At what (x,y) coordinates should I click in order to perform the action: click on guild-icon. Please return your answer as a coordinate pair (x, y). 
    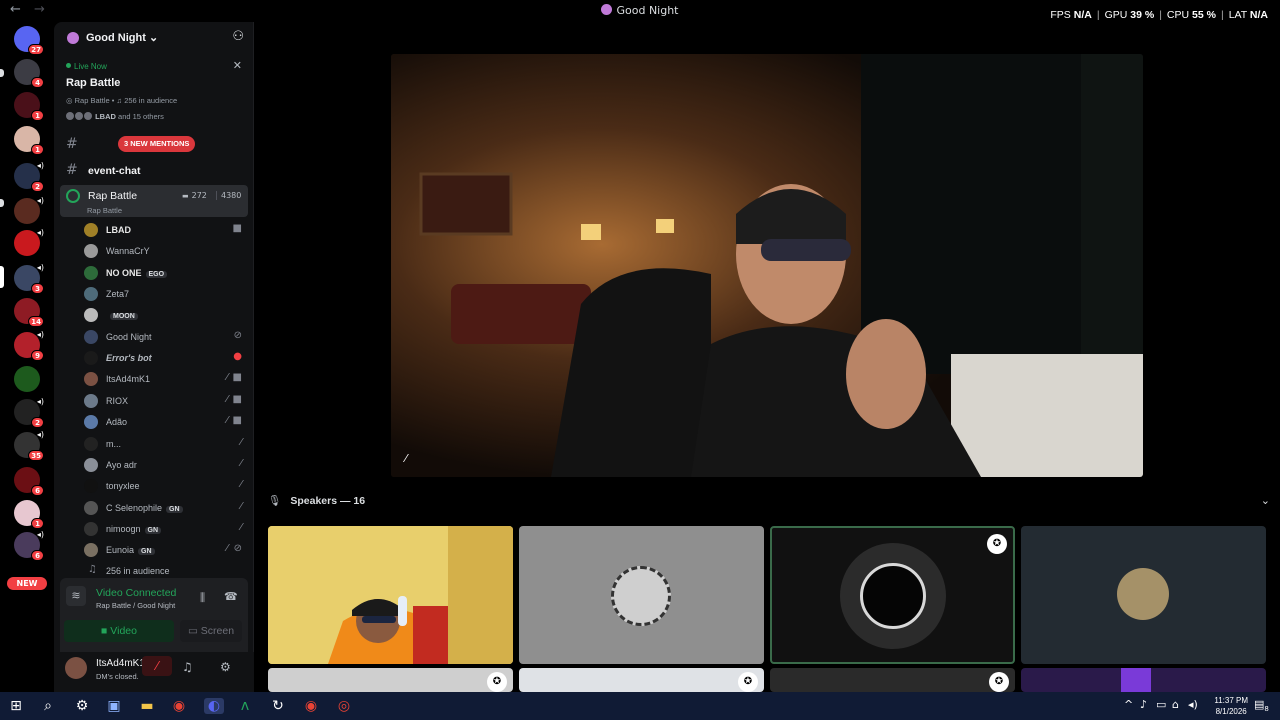
    Looking at the image, I should click on (73, 38).